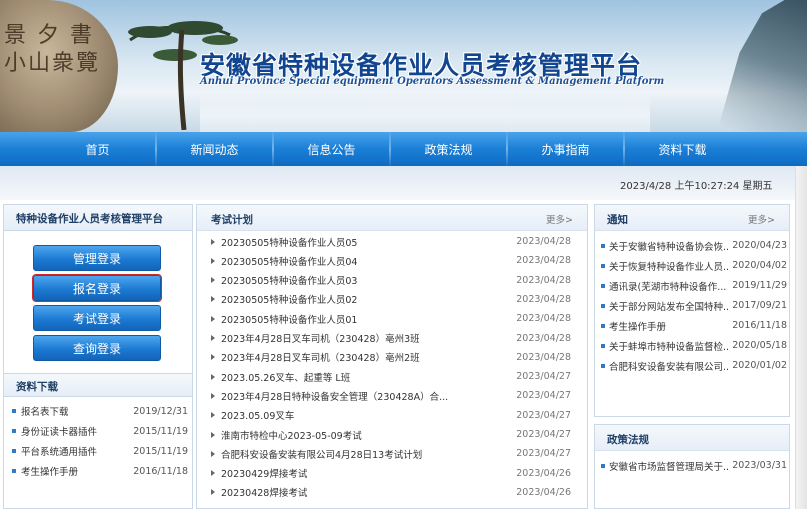 The width and height of the screenshot is (807, 509). What do you see at coordinates (391, 434) in the screenshot?
I see `list-item: 淮南市特检中心2023-05-09考试 2023/04/27` at bounding box center [391, 434].